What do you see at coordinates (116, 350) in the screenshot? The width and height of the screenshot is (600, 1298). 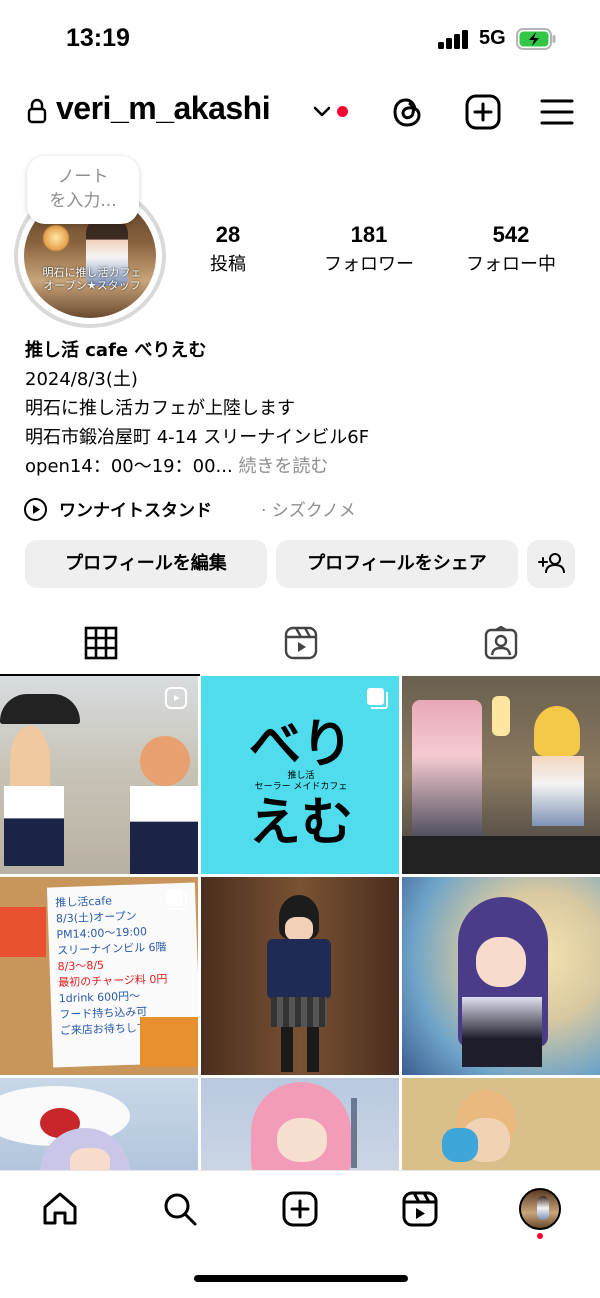 I see `display-name: 推し活 cafe べりえむ` at bounding box center [116, 350].